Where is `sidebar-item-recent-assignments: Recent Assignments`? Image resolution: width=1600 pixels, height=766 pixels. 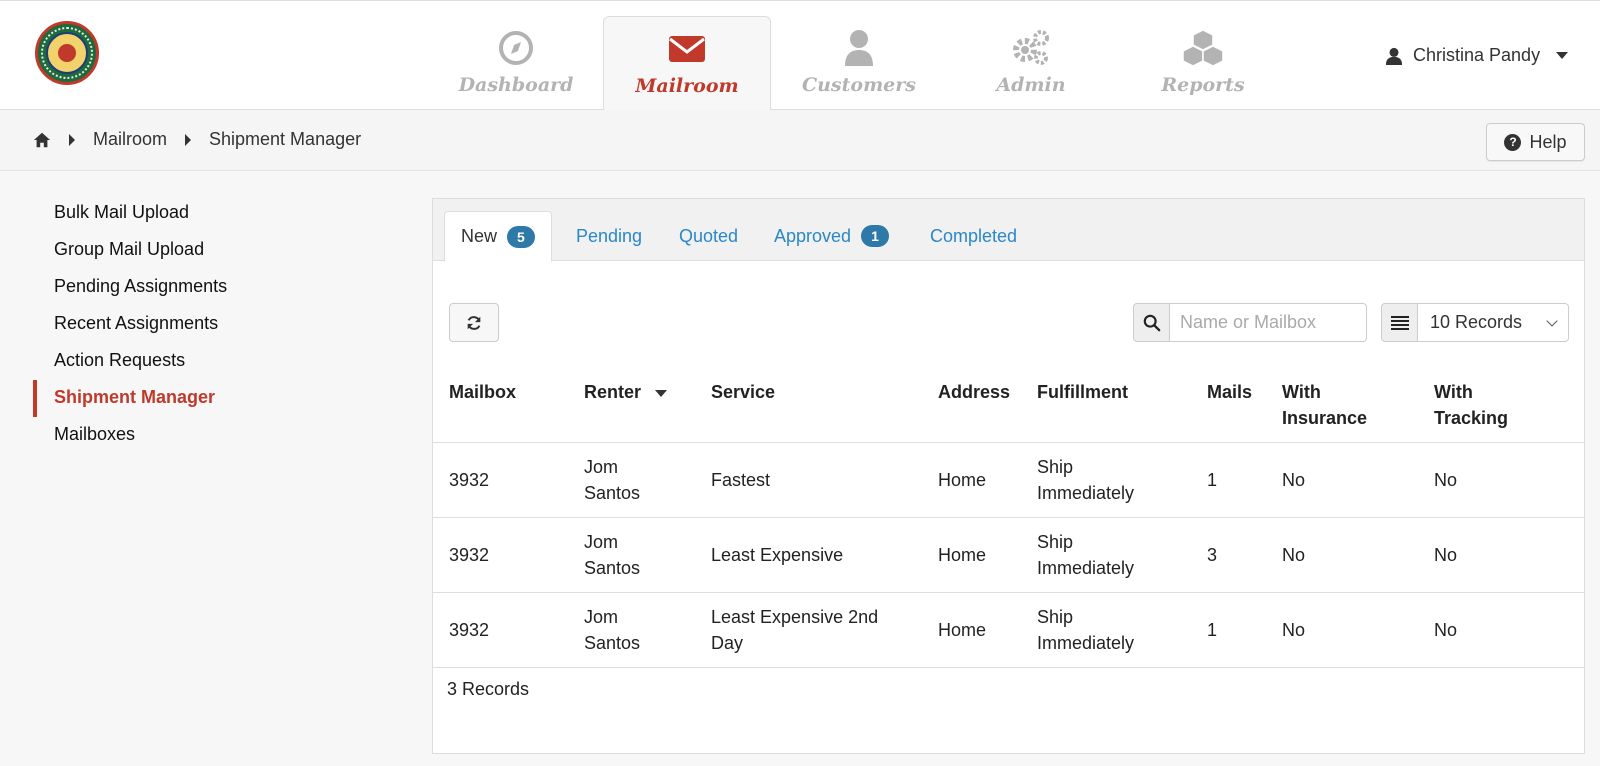 sidebar-item-recent-assignments: Recent Assignments is located at coordinates (213, 324).